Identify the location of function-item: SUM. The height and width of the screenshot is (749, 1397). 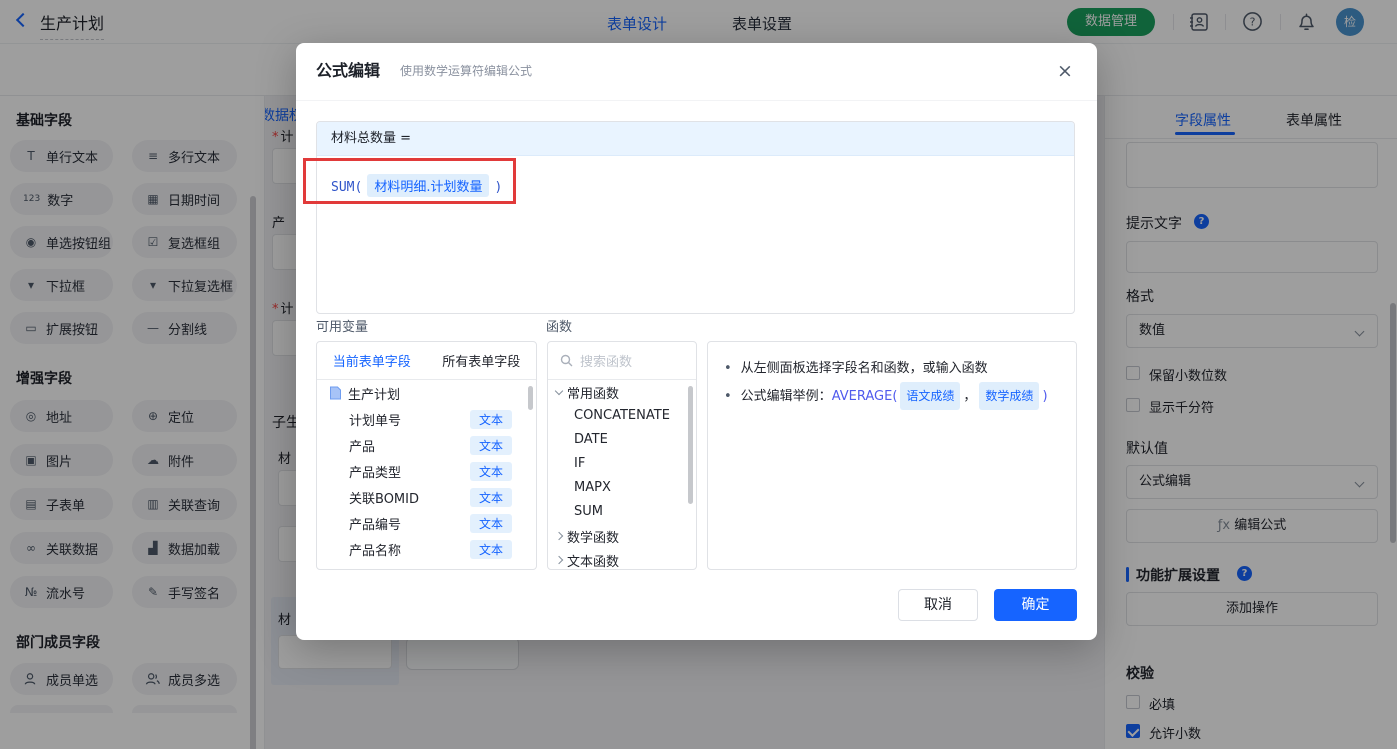
(622, 512).